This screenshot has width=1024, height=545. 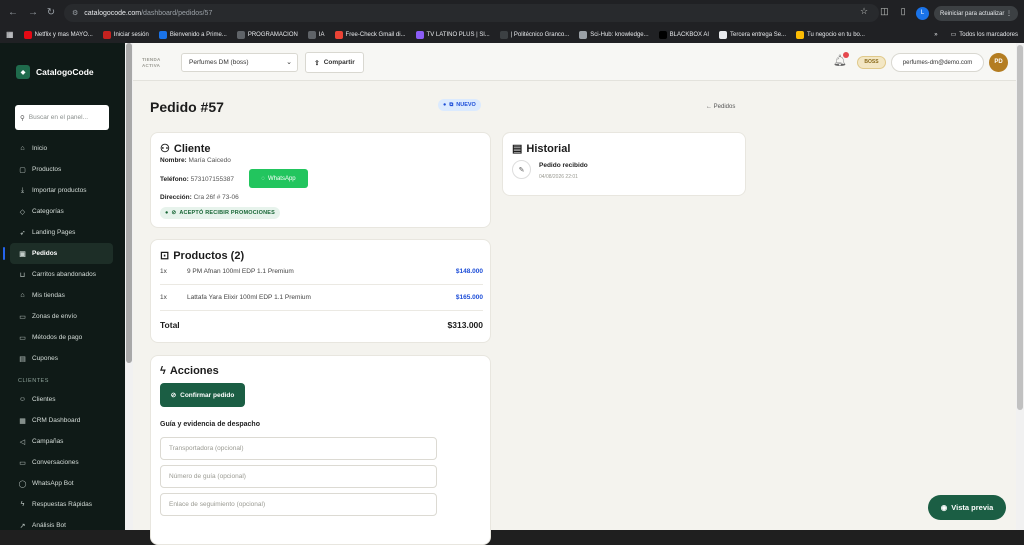 What do you see at coordinates (278, 178) in the screenshot?
I see `whatsapp-button: ◌ WhatsApp` at bounding box center [278, 178].